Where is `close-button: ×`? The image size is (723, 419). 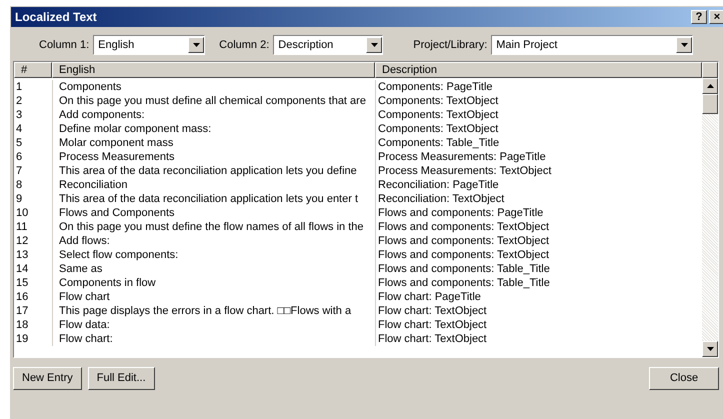 close-button: × is located at coordinates (716, 17).